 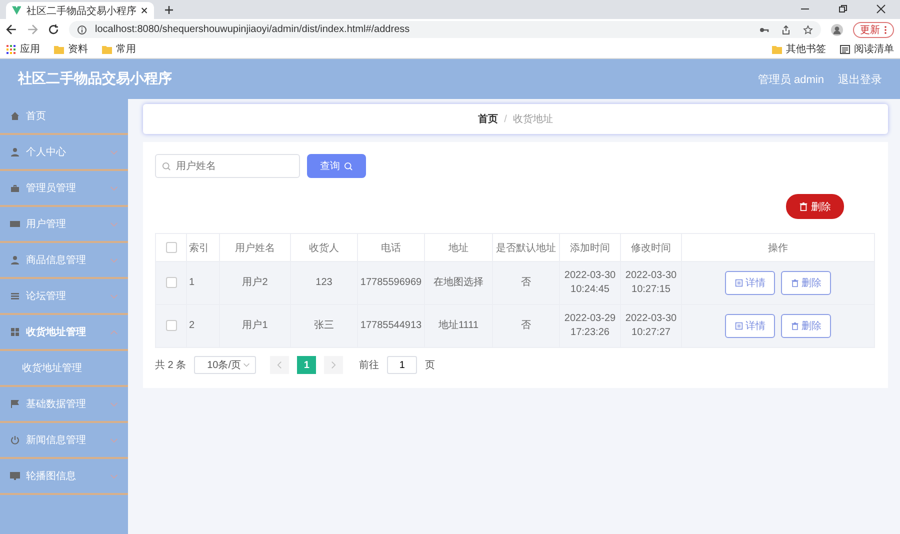 What do you see at coordinates (885, 29) in the screenshot?
I see `more-vertical-icon` at bounding box center [885, 29].